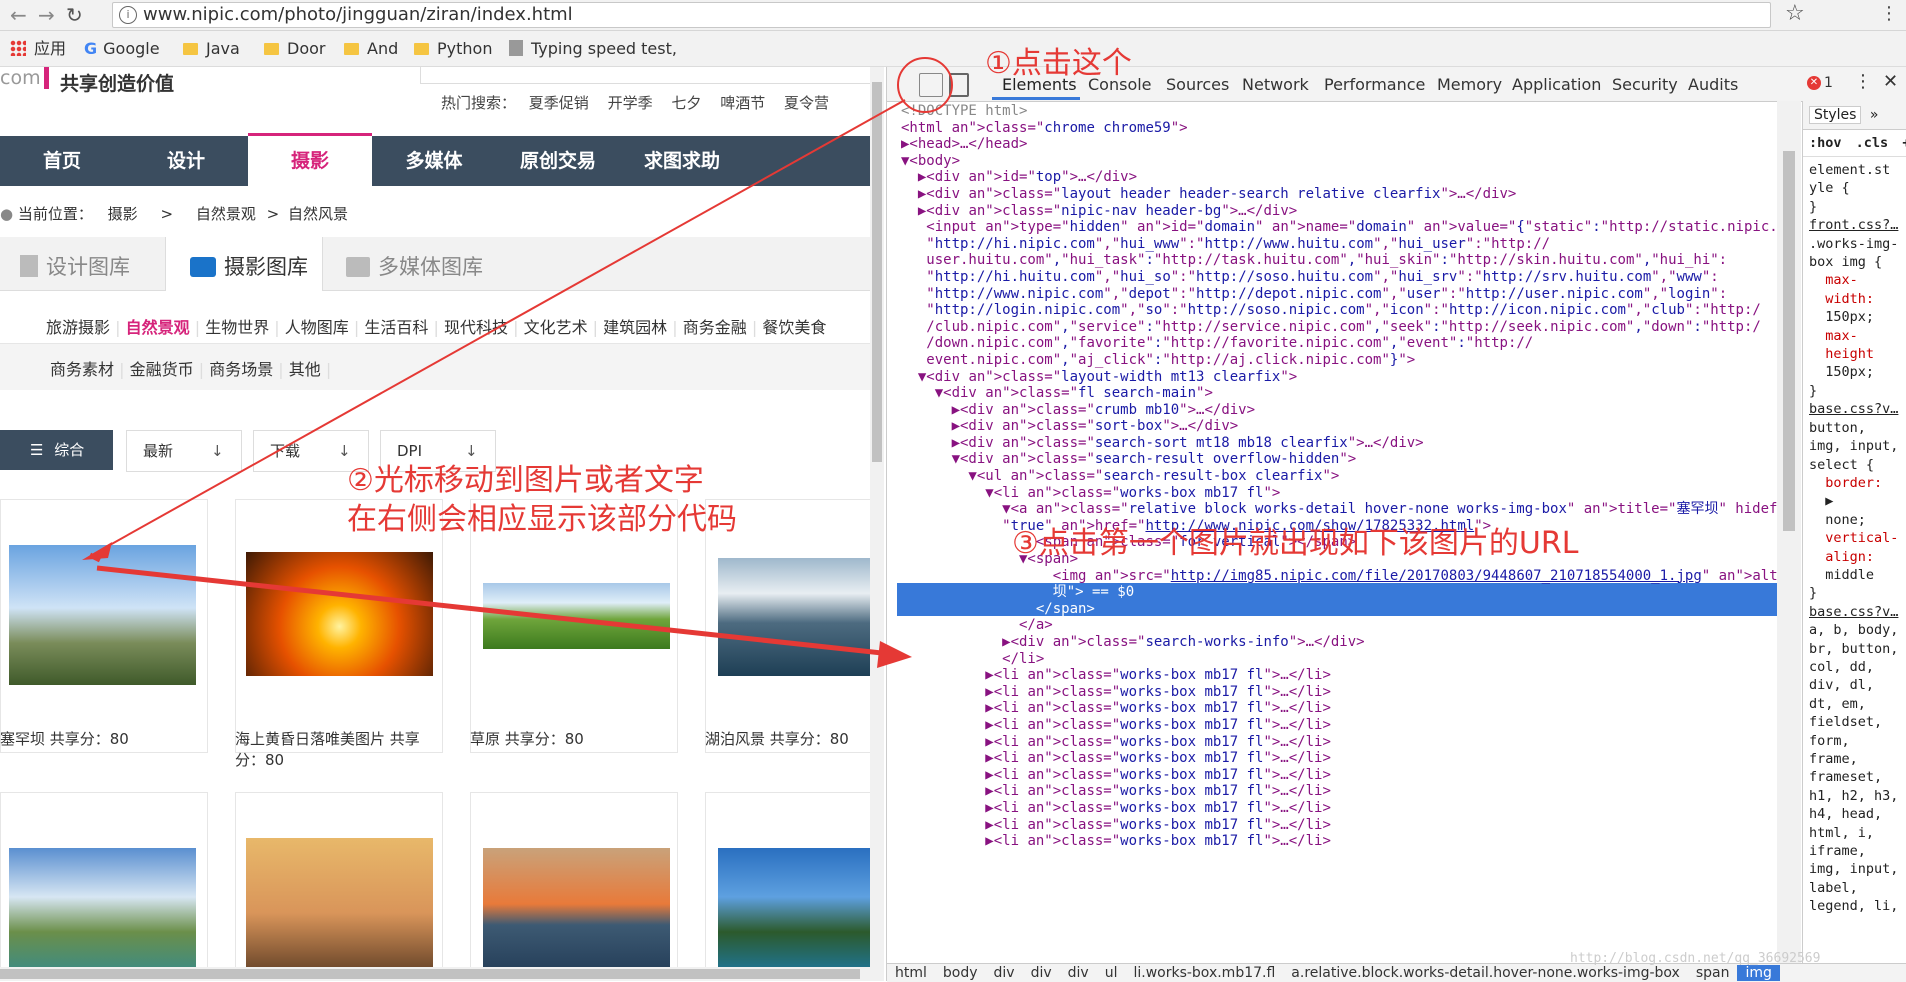 This screenshot has width=1906, height=982. What do you see at coordinates (525, 480) in the screenshot?
I see `annotation-step2a: ②光标移动到图片或者文字` at bounding box center [525, 480].